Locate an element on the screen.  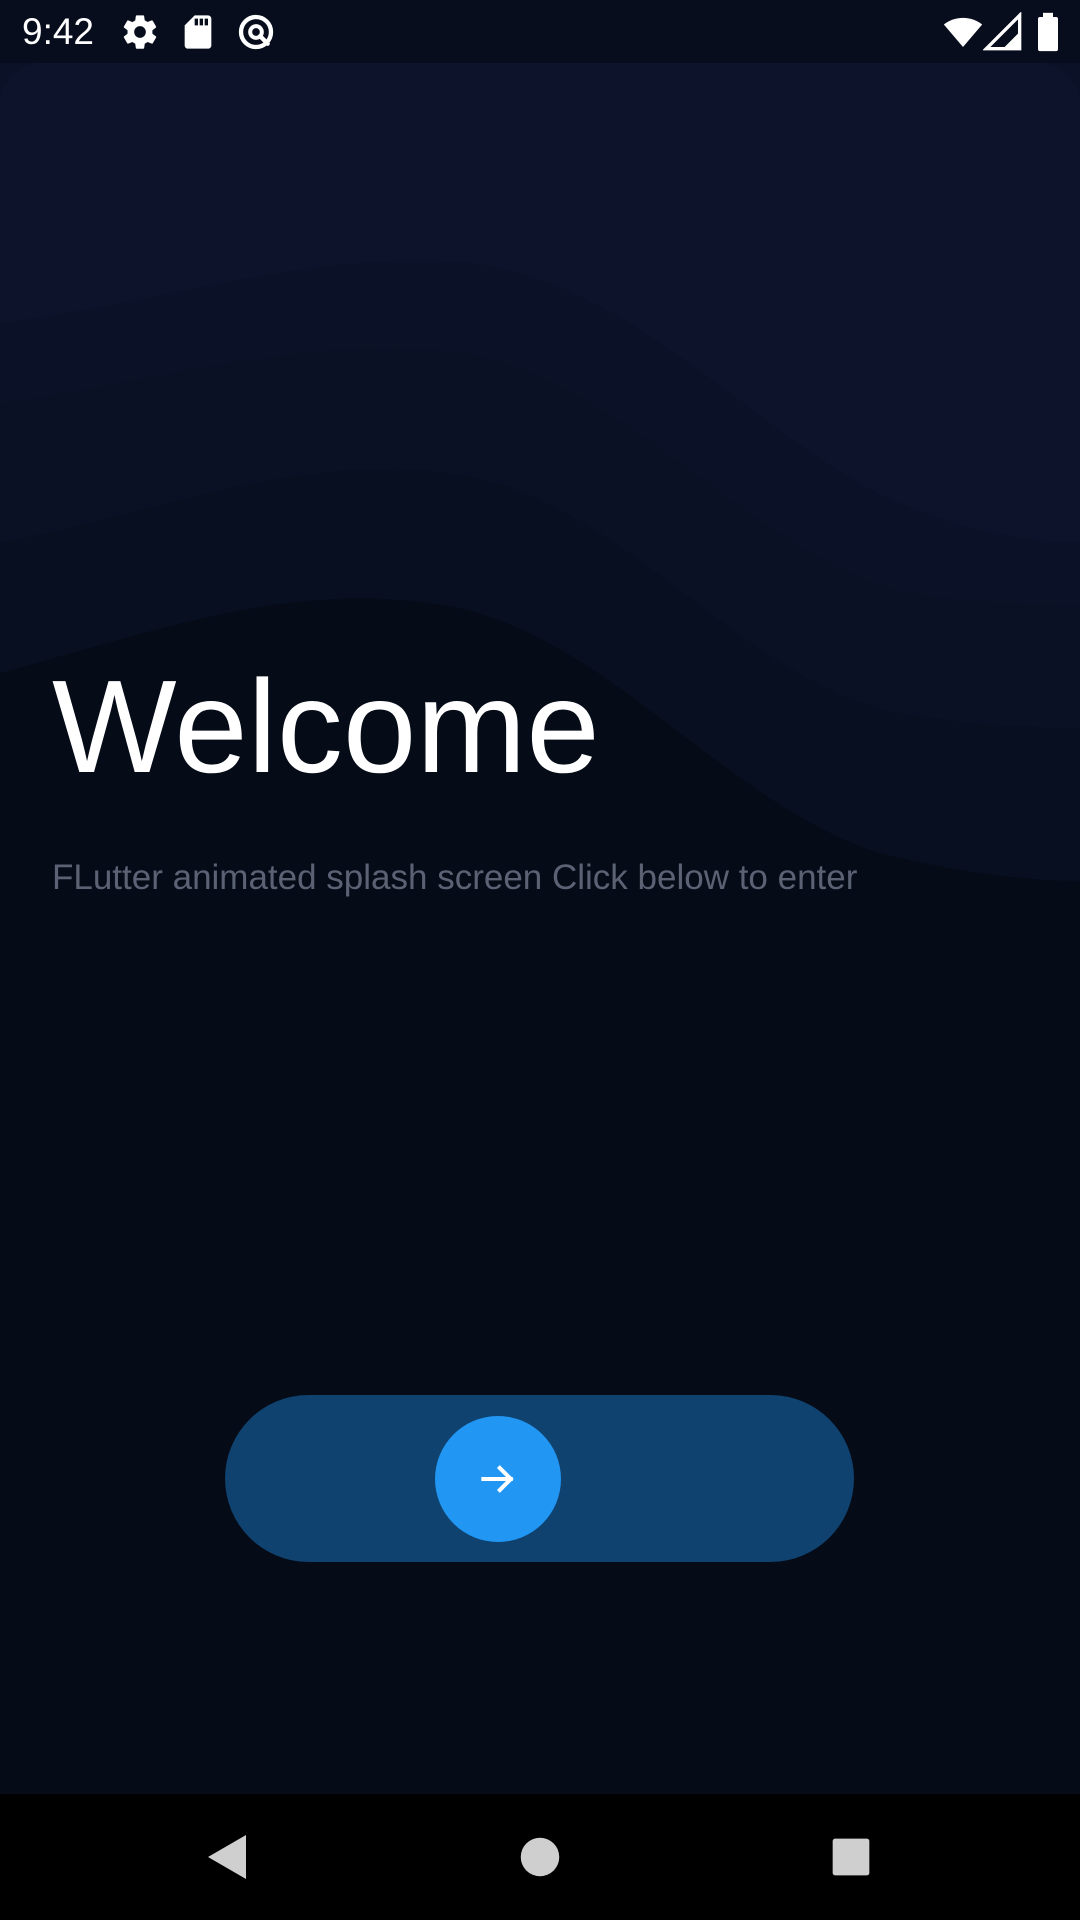
home-button is located at coordinates (540, 1857).